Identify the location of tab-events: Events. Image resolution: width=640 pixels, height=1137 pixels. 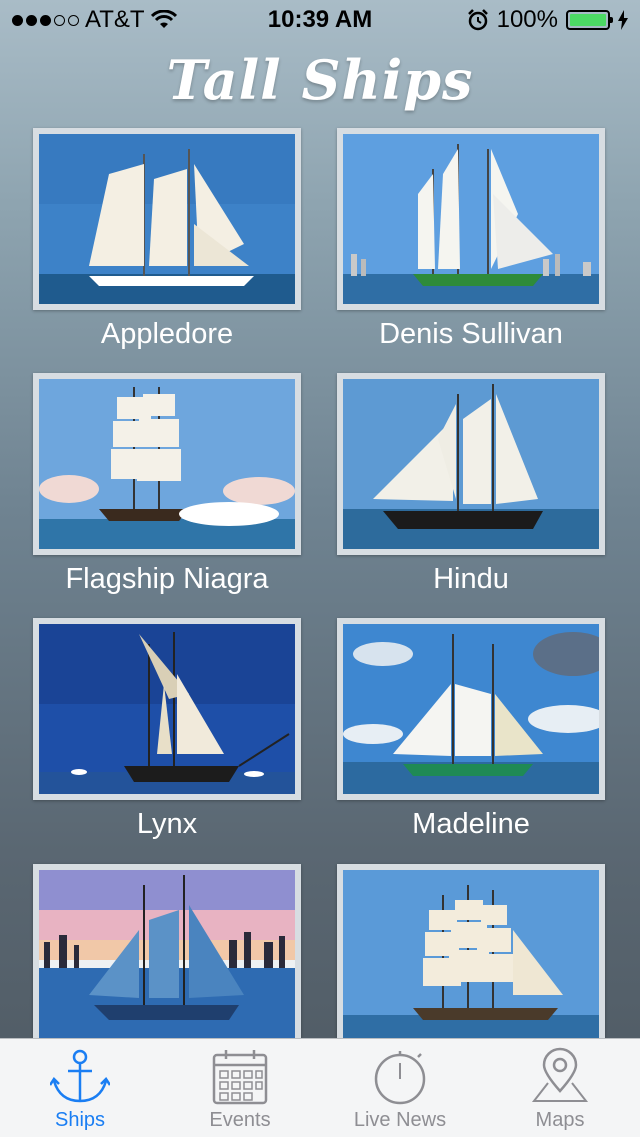
(240, 1088).